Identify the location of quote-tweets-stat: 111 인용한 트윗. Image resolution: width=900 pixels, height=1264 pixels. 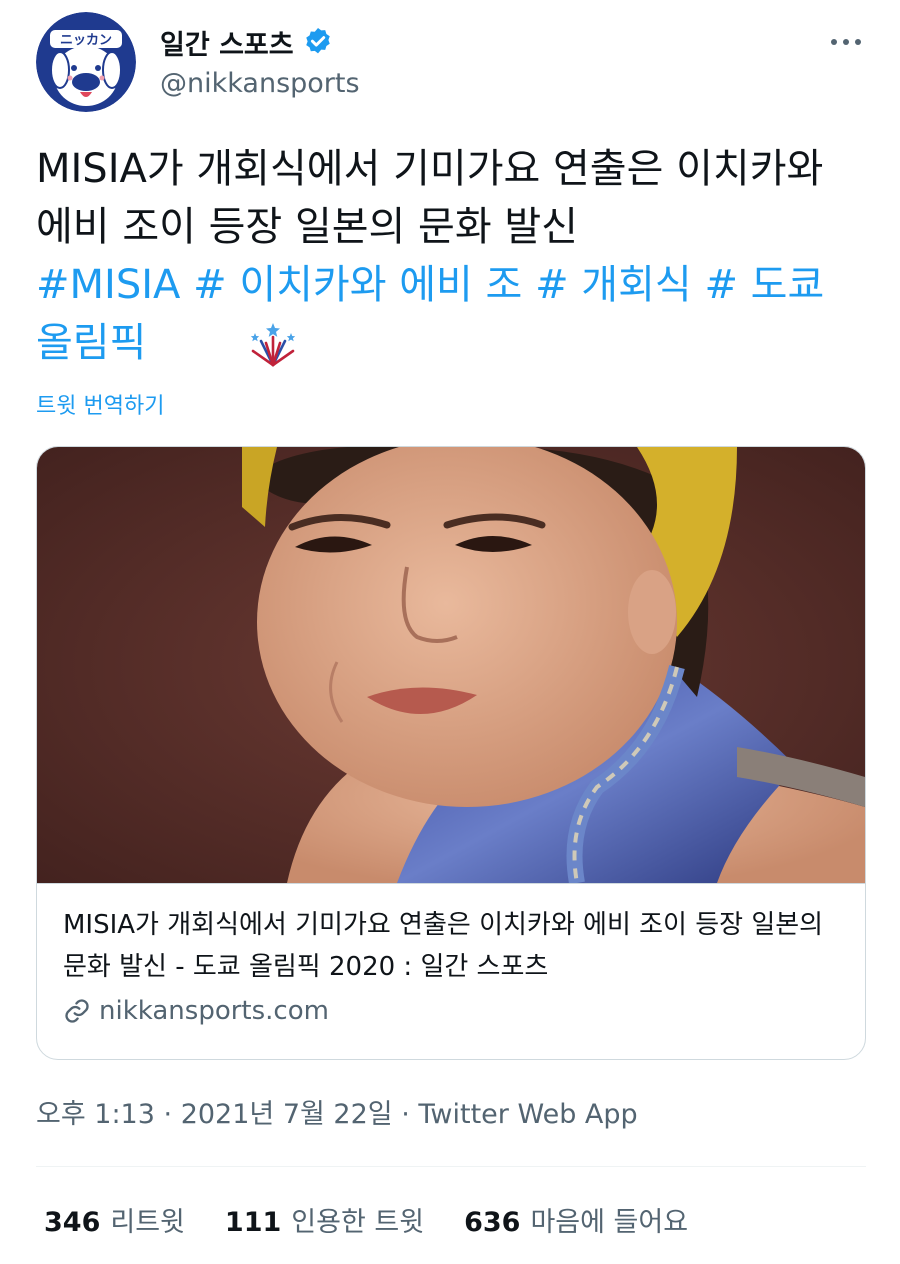
(324, 1219).